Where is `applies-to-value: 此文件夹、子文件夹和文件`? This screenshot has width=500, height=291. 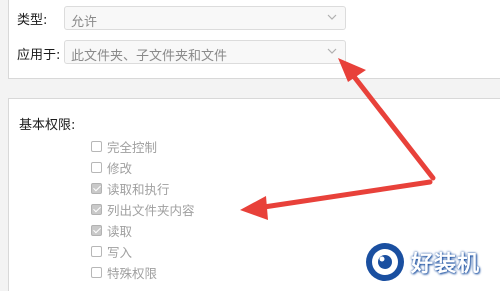 applies-to-value: 此文件夹、子文件夹和文件 is located at coordinates (149, 56).